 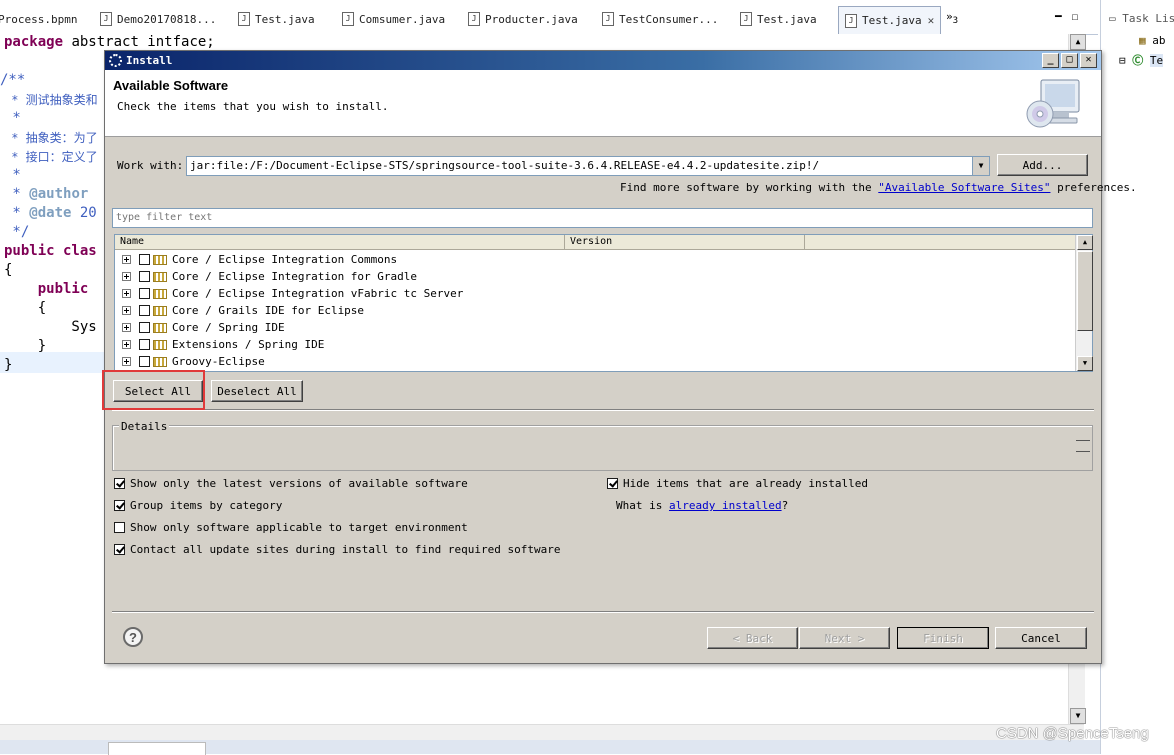 I want to click on outline-item: ⊟ Ⓒ Te, so click(x=1141, y=60).